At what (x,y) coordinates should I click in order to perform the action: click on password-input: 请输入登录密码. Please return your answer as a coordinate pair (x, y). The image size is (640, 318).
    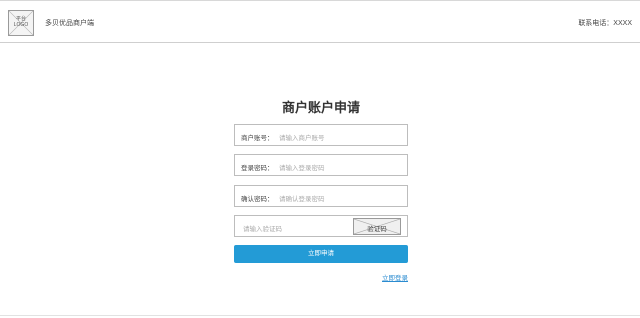
    Looking at the image, I should click on (302, 167).